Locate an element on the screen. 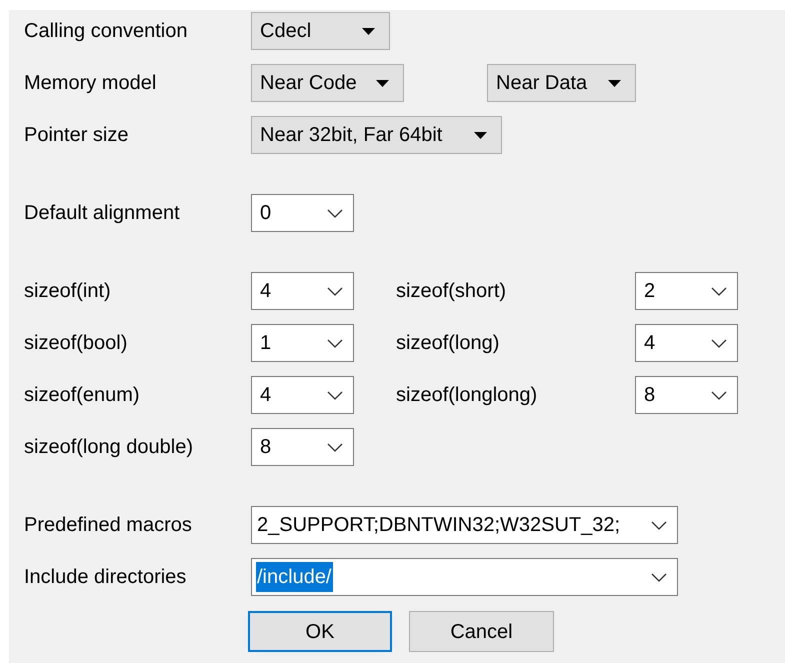  dropdown: Near Data is located at coordinates (561, 83).